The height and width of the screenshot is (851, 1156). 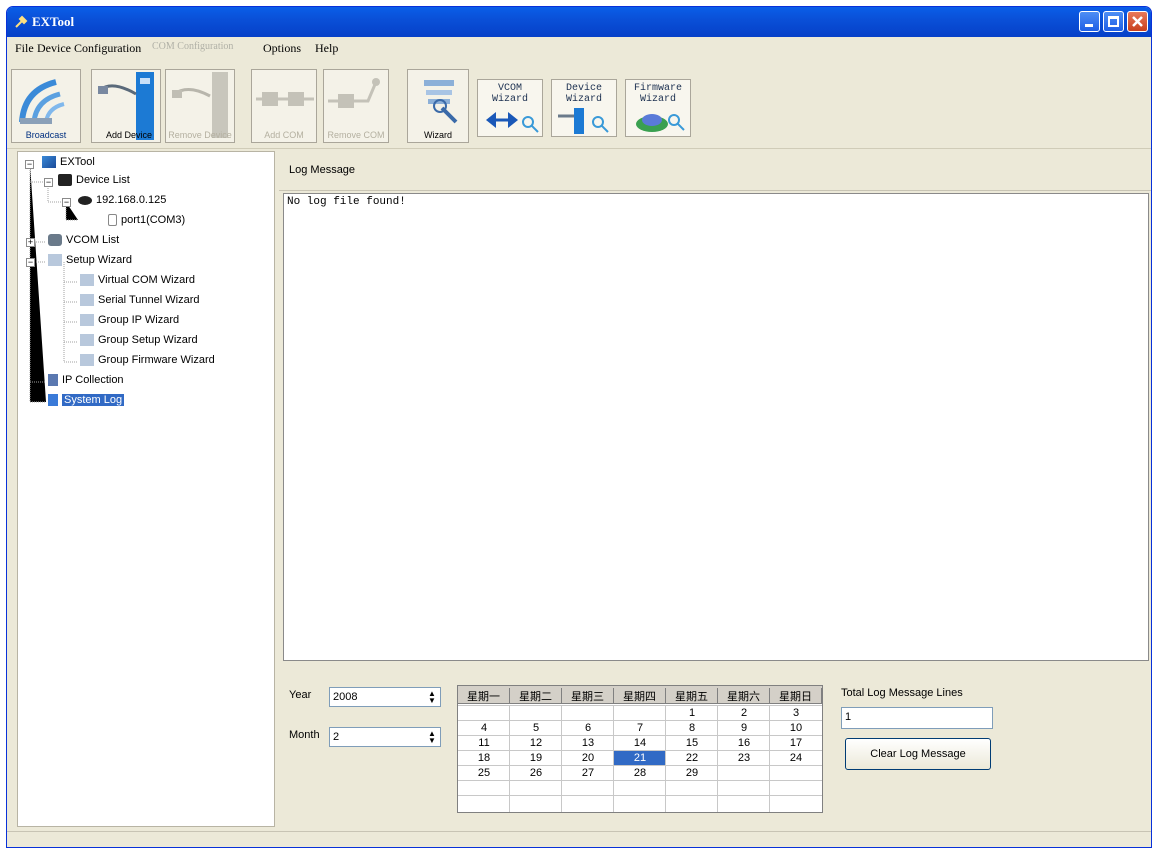 What do you see at coordinates (692, 773) in the screenshot?
I see `calendar-day: 29` at bounding box center [692, 773].